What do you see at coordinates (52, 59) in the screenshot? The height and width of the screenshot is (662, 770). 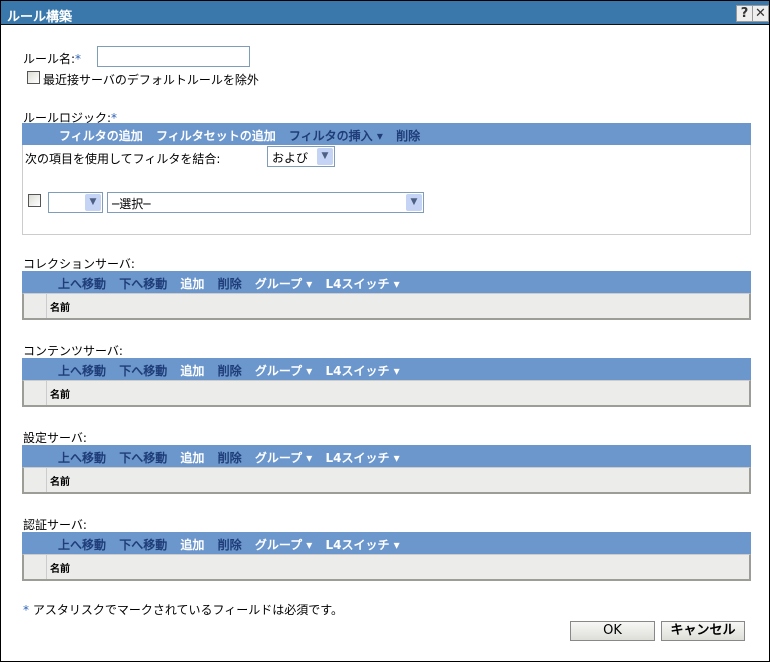 I see `rule-name-label: ルール名:*` at bounding box center [52, 59].